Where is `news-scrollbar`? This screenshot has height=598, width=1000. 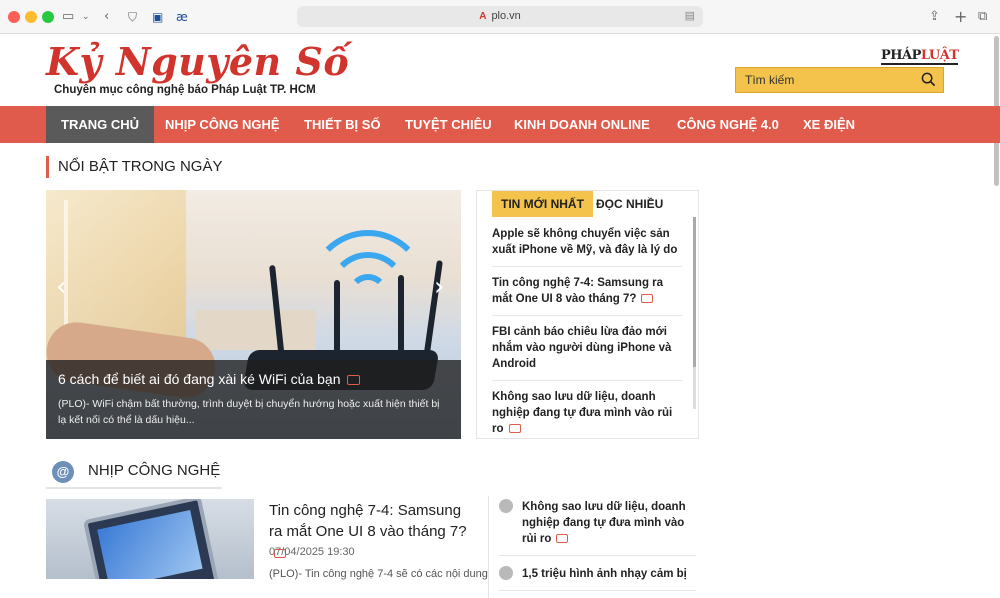 news-scrollbar is located at coordinates (694, 313).